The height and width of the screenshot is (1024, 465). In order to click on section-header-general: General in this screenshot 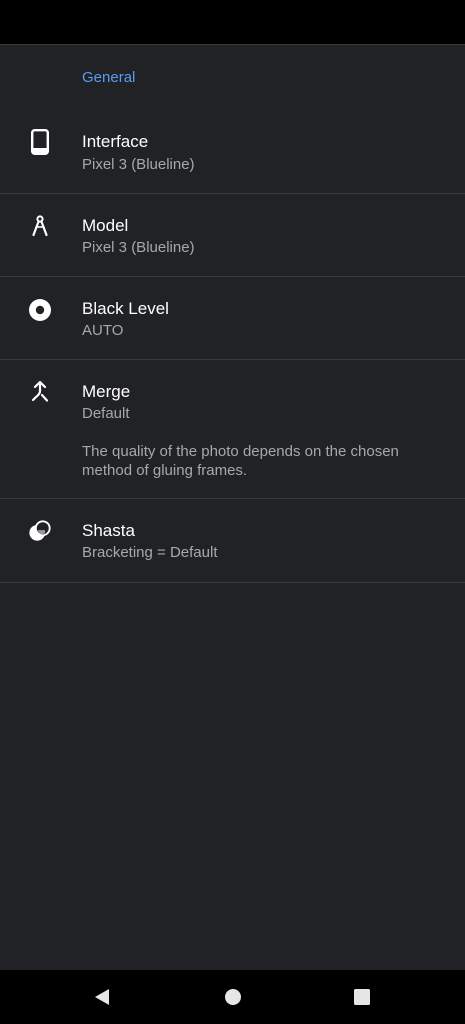, I will do `click(109, 77)`.